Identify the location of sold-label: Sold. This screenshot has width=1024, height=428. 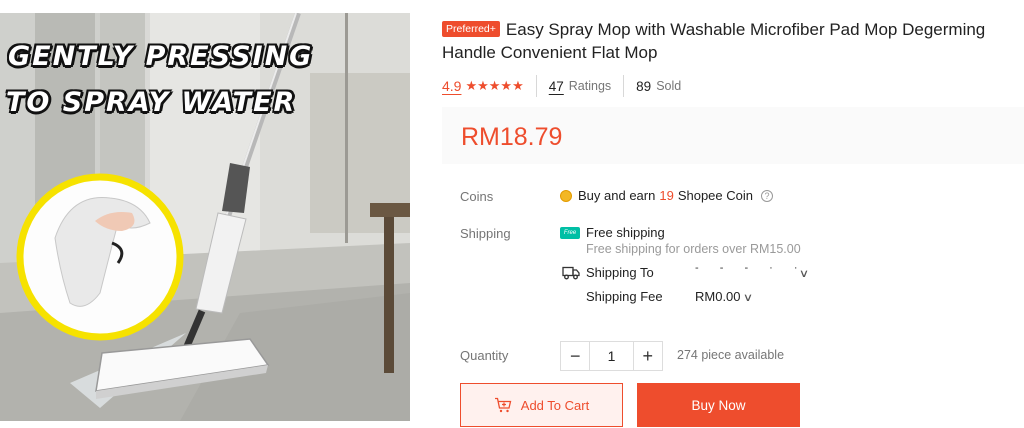
(669, 86).